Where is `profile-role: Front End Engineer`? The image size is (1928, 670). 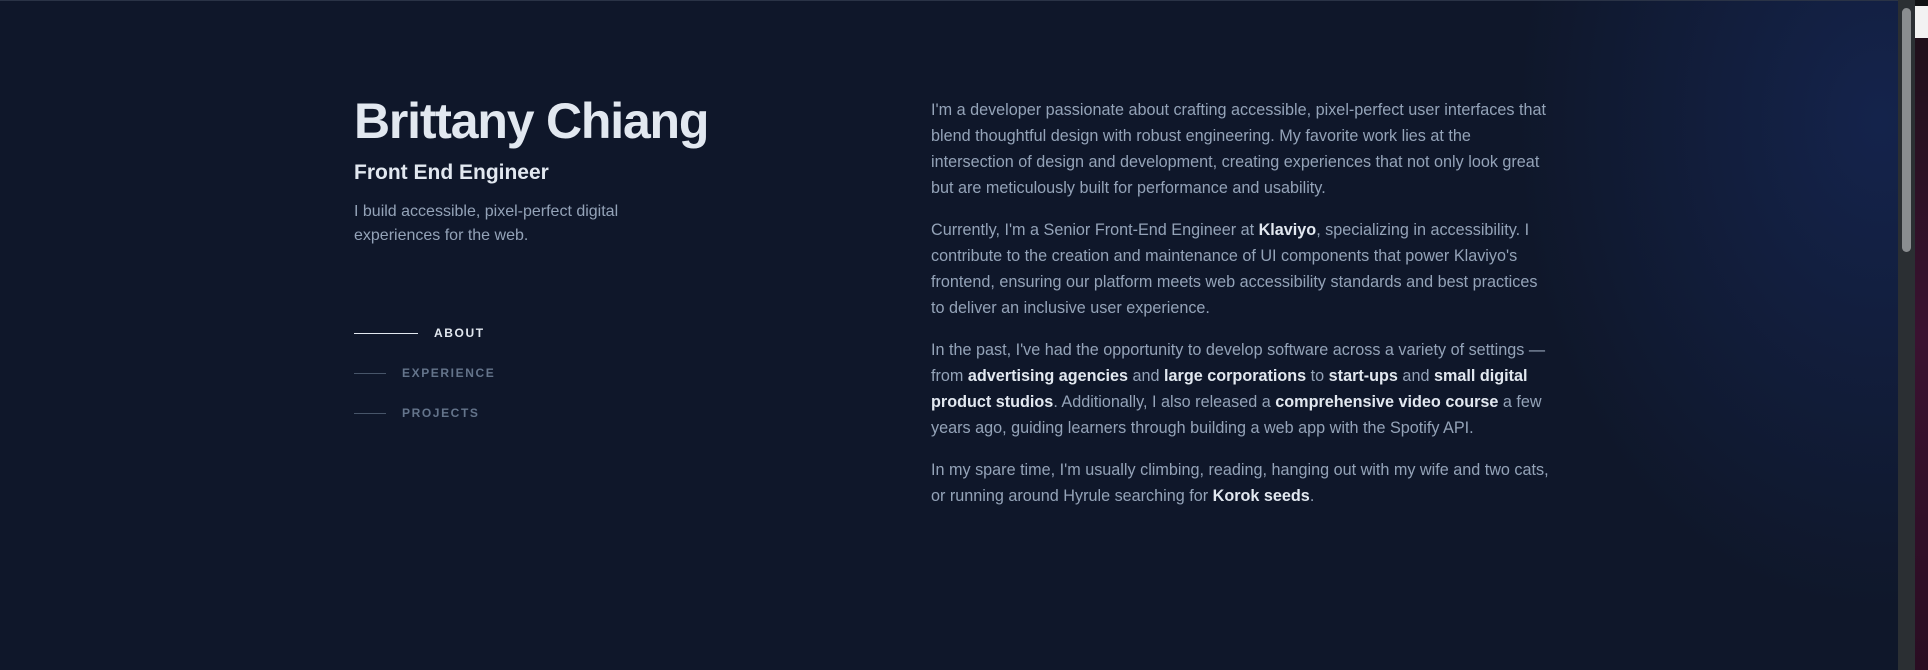
profile-role: Front End Engineer is located at coordinates (451, 172).